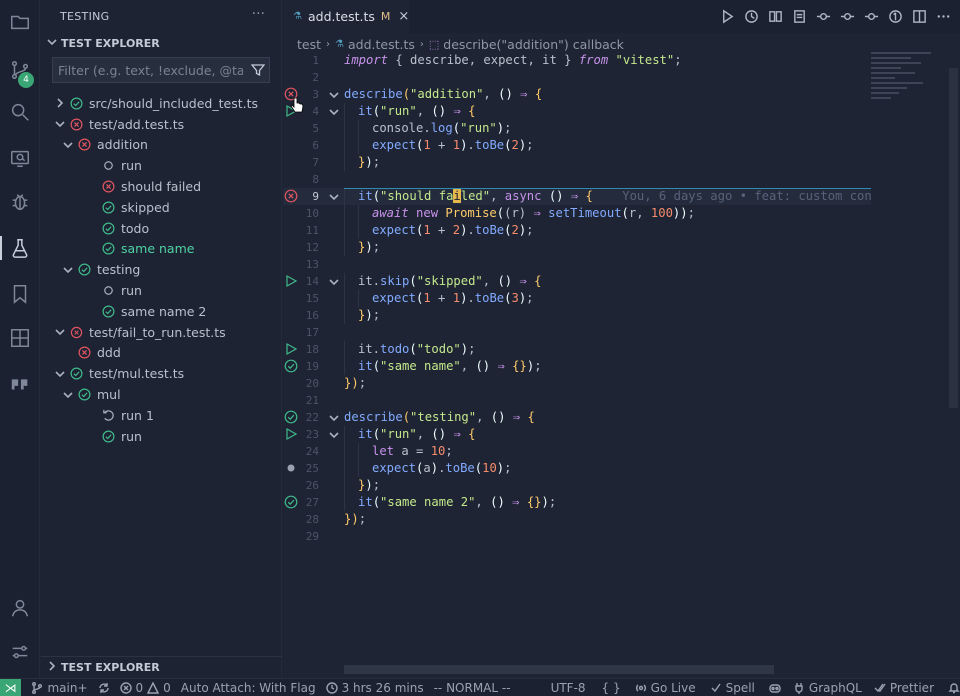  Describe the element at coordinates (577, 349) in the screenshot. I see `code-line: 18 it.todo("todo");` at that location.